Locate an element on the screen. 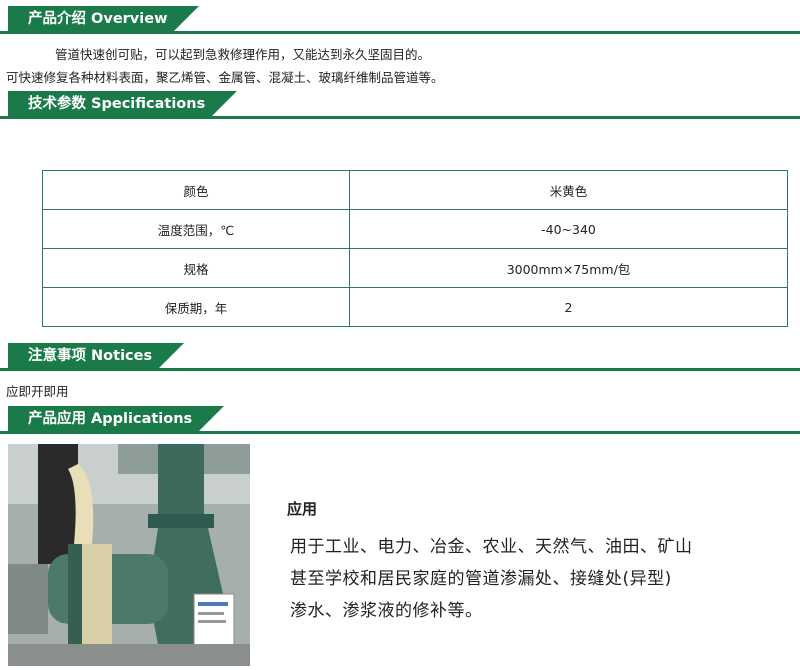 Image resolution: width=800 pixels, height=670 pixels. applications-line-1: 用于工业、电力、冶金、农业、天然气、油田、矿山 is located at coordinates (491, 547).